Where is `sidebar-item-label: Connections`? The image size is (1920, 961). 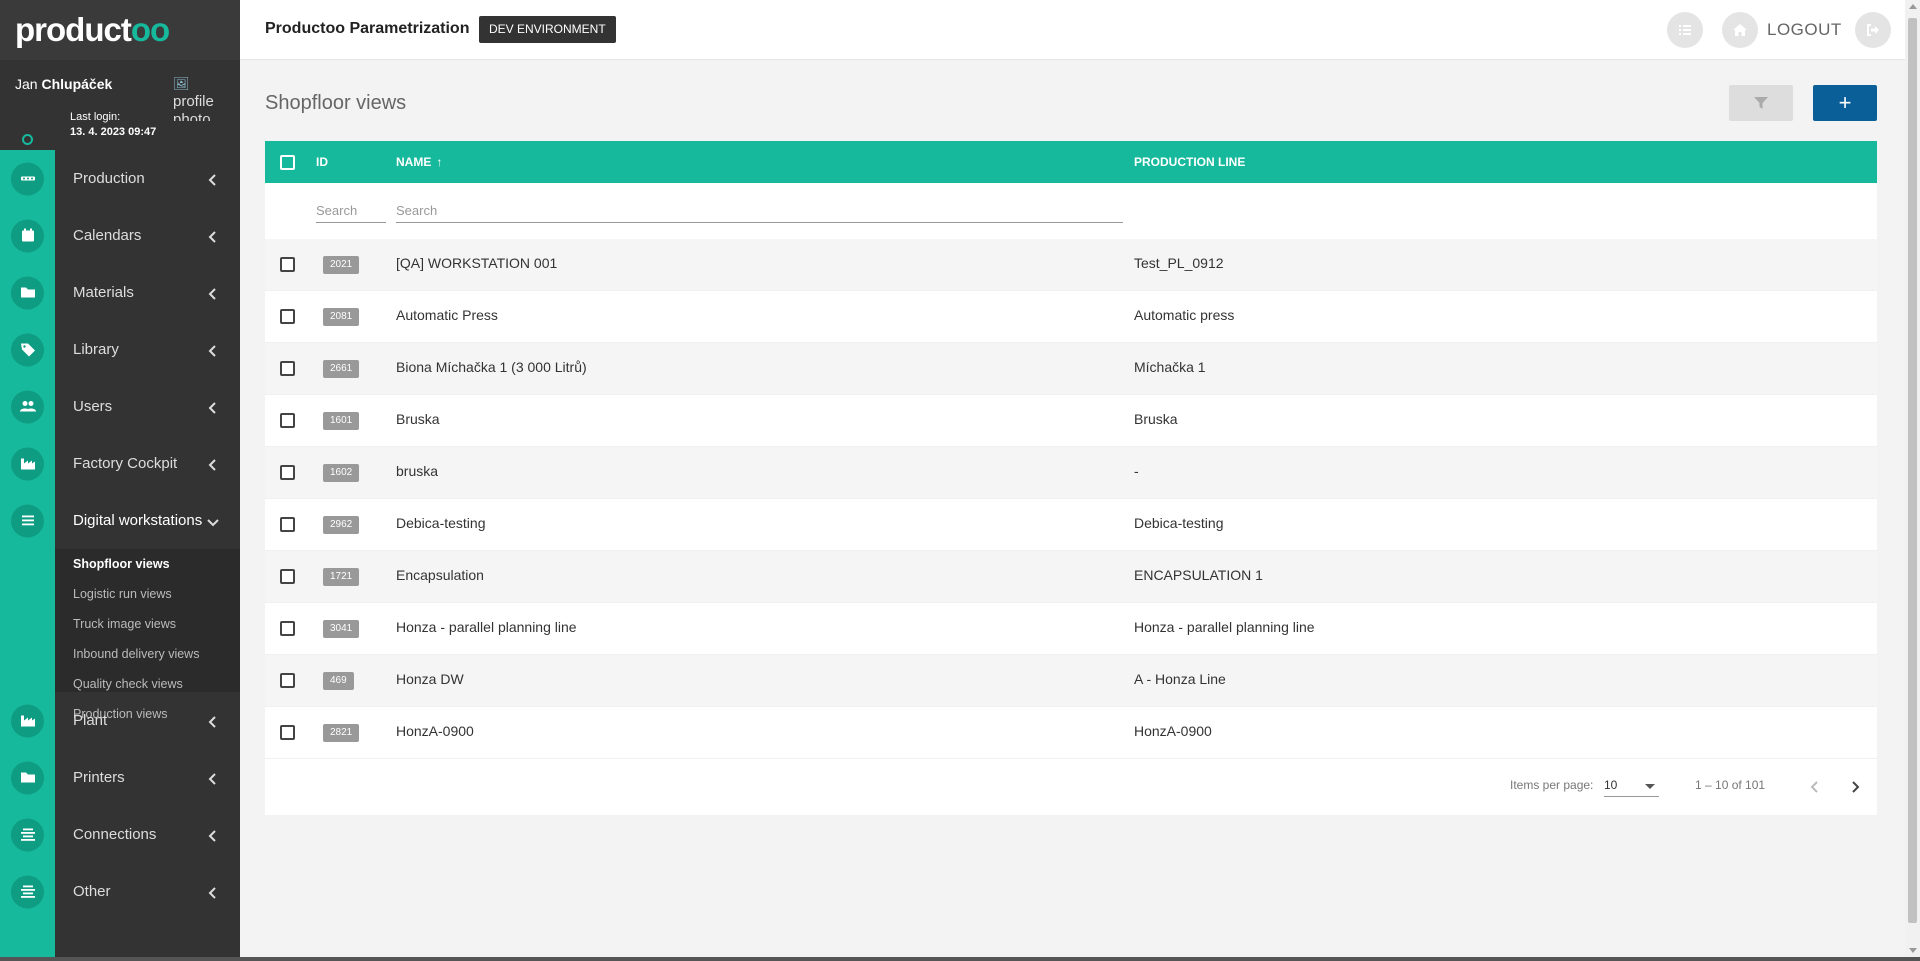 sidebar-item-label: Connections is located at coordinates (115, 834).